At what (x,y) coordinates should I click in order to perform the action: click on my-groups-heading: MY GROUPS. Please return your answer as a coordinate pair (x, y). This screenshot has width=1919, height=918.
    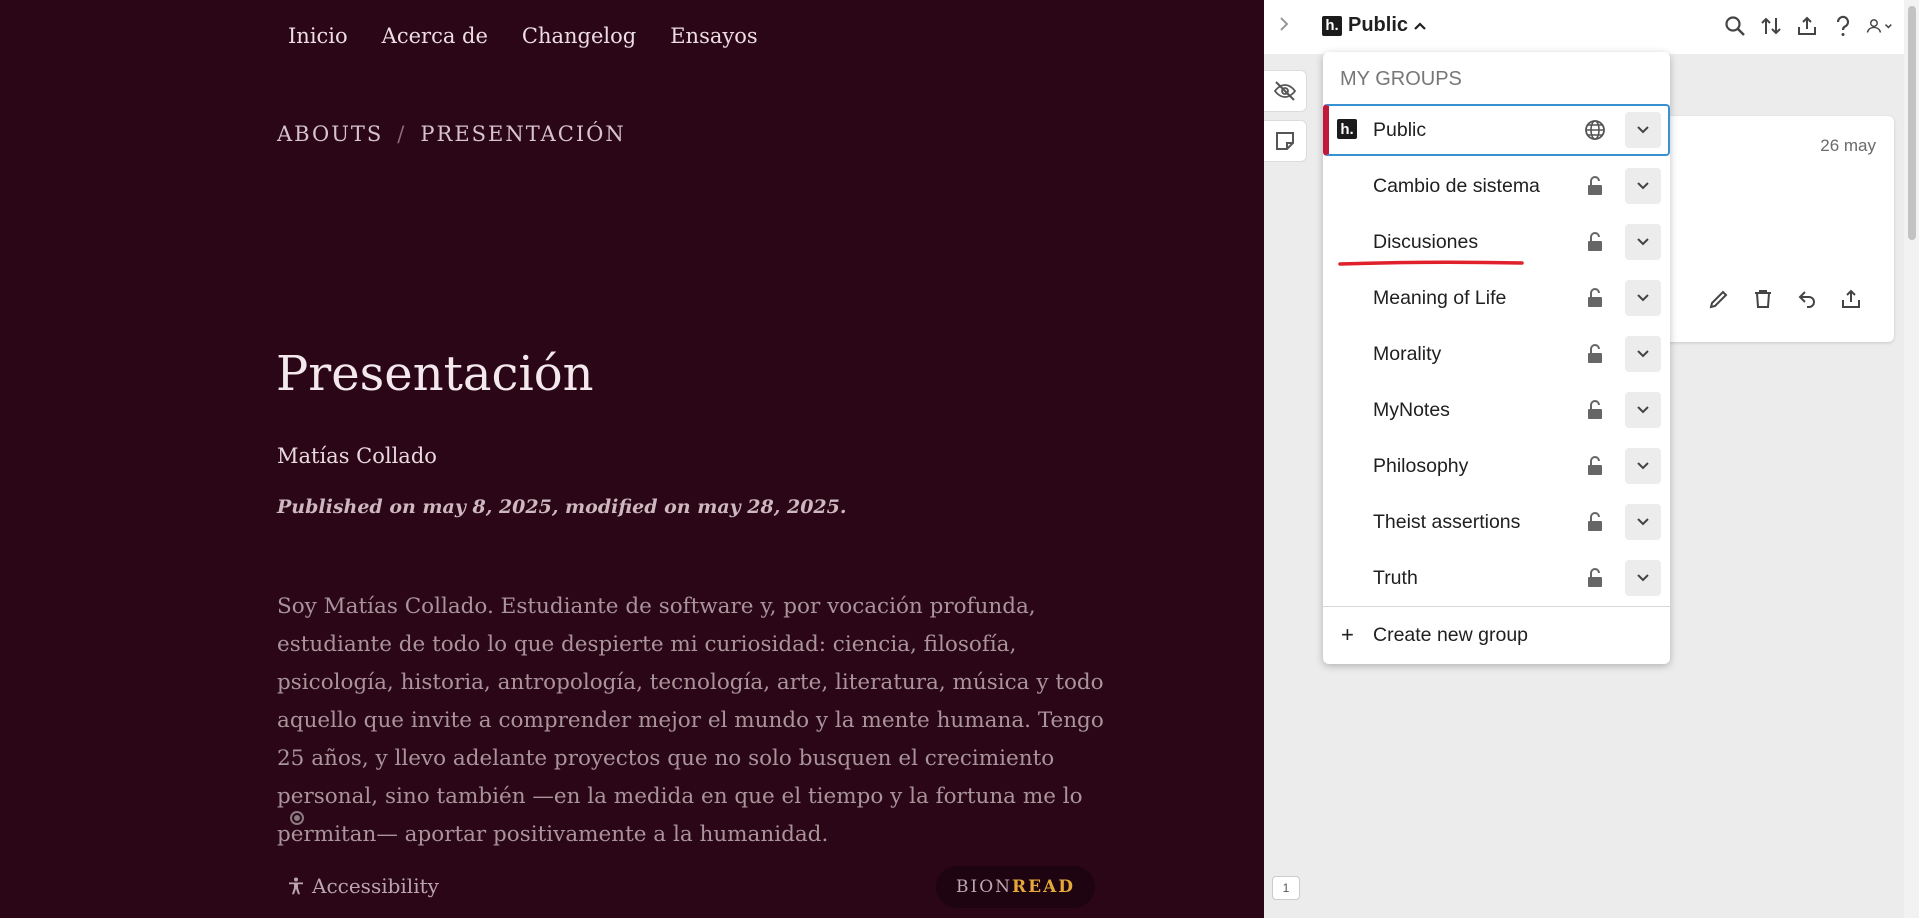
    Looking at the image, I should click on (1401, 79).